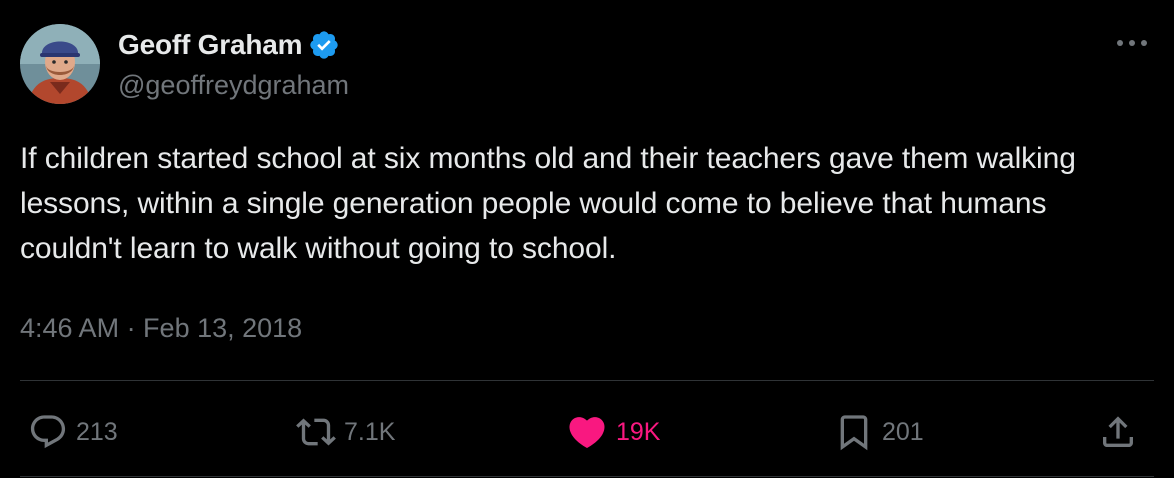 This screenshot has width=1174, height=478. What do you see at coordinates (903, 431) in the screenshot?
I see `bookmark-count: 201` at bounding box center [903, 431].